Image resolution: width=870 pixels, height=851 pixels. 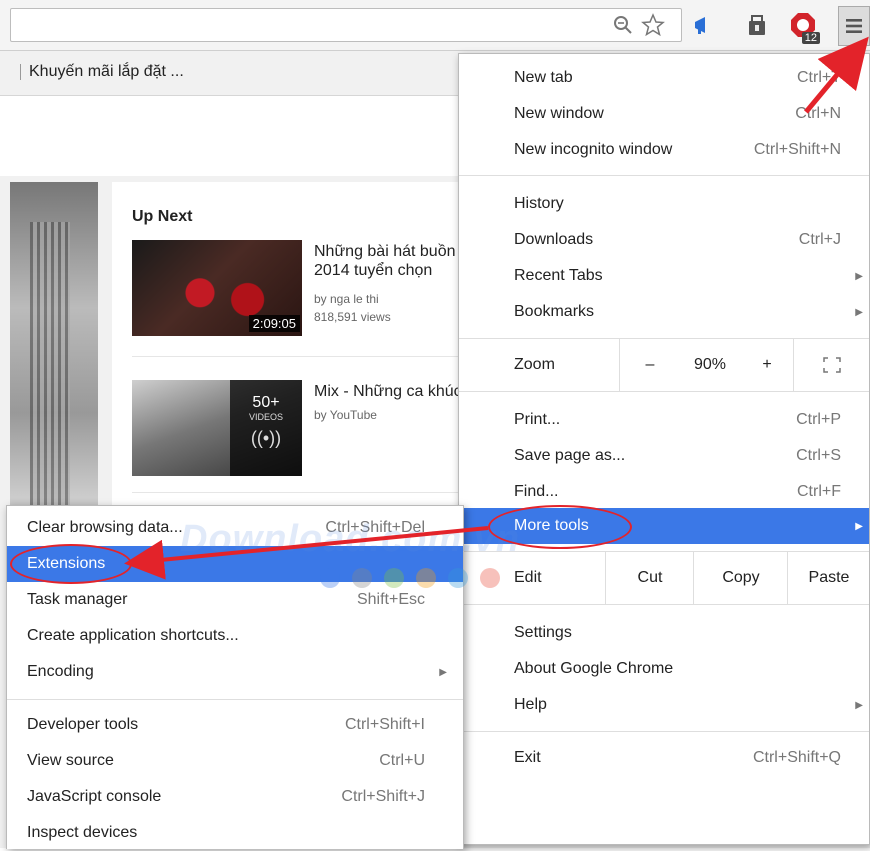 What do you see at coordinates (60, 671) in the screenshot?
I see `menu-item-label: Encoding` at bounding box center [60, 671].